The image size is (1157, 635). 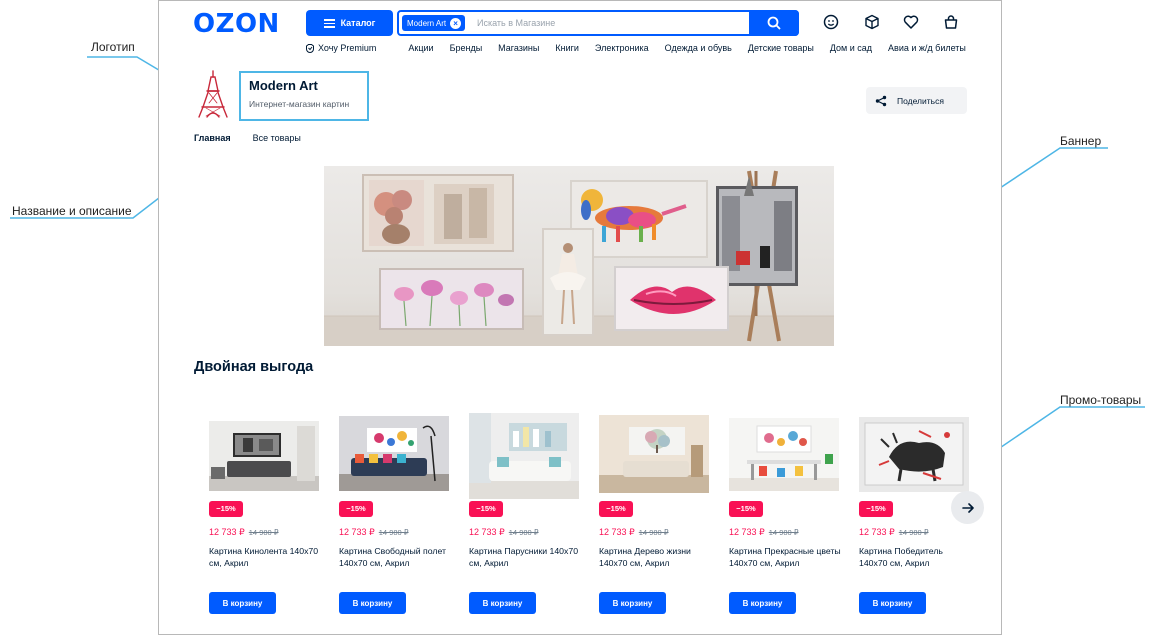 What do you see at coordinates (915, 557) in the screenshot?
I see `product-title: Картина Победитель 140х70 см, Акрил` at bounding box center [915, 557].